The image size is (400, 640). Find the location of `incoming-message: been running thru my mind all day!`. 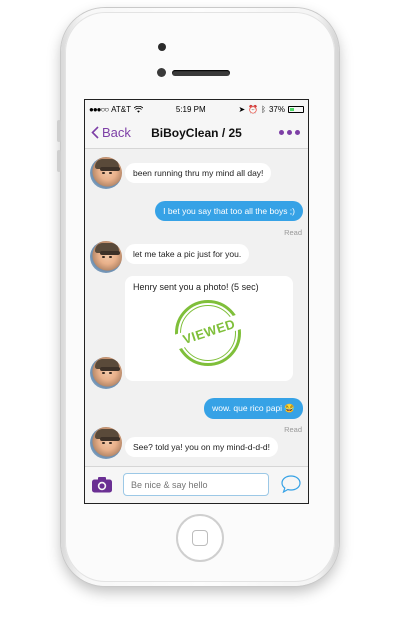

incoming-message: been running thru my mind all day! is located at coordinates (198, 173).